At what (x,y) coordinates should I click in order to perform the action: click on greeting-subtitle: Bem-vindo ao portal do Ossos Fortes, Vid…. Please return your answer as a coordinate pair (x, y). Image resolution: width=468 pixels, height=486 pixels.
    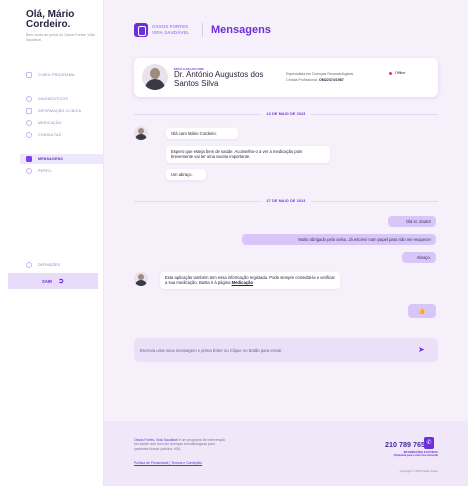
    Looking at the image, I should click on (60, 37).